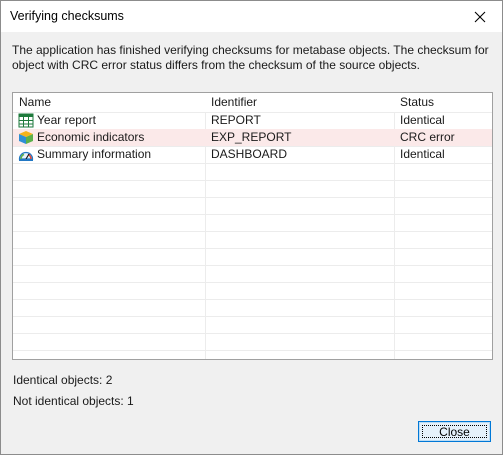 The height and width of the screenshot is (455, 503). What do you see at coordinates (251, 16) in the screenshot?
I see `title-bar: Verifying checksums` at bounding box center [251, 16].